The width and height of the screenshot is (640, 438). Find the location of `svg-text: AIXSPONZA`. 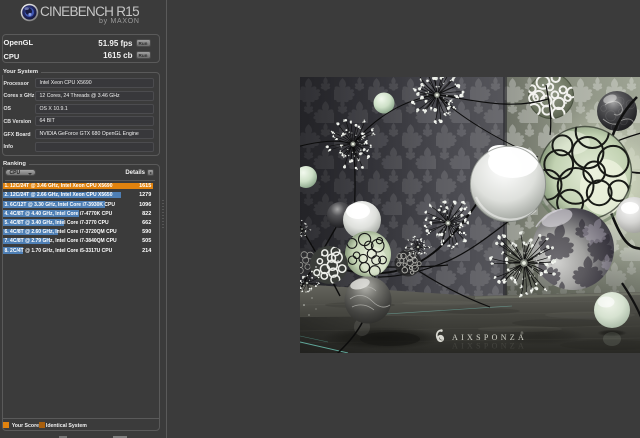

svg-text: AIXSPONZA is located at coordinates (489, 346).